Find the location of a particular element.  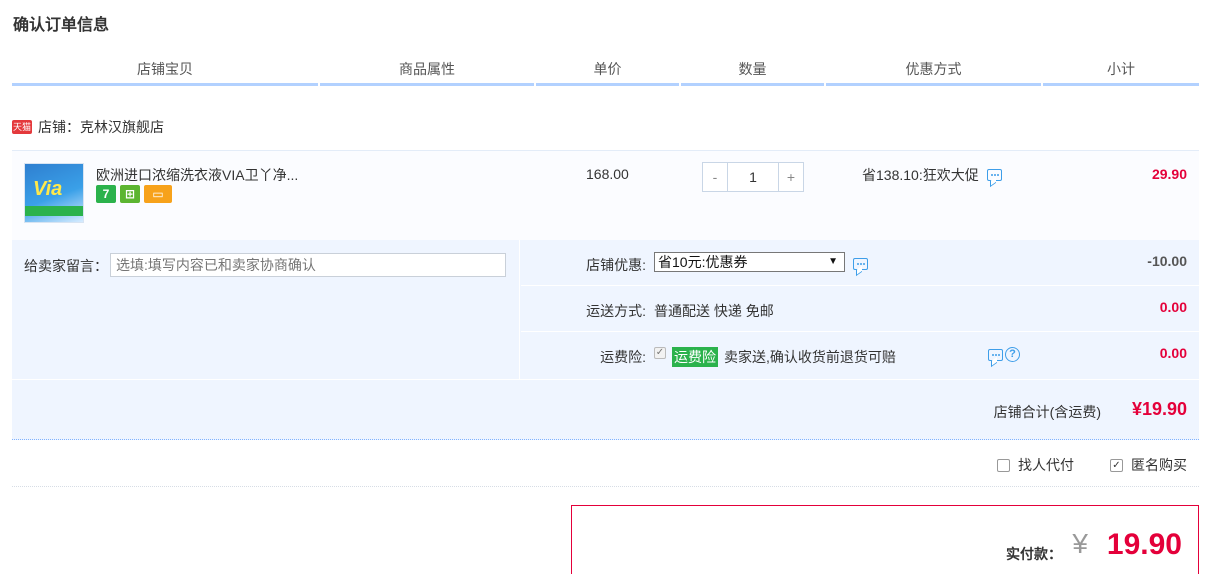

insurance-checkbox: ✓ is located at coordinates (660, 353).